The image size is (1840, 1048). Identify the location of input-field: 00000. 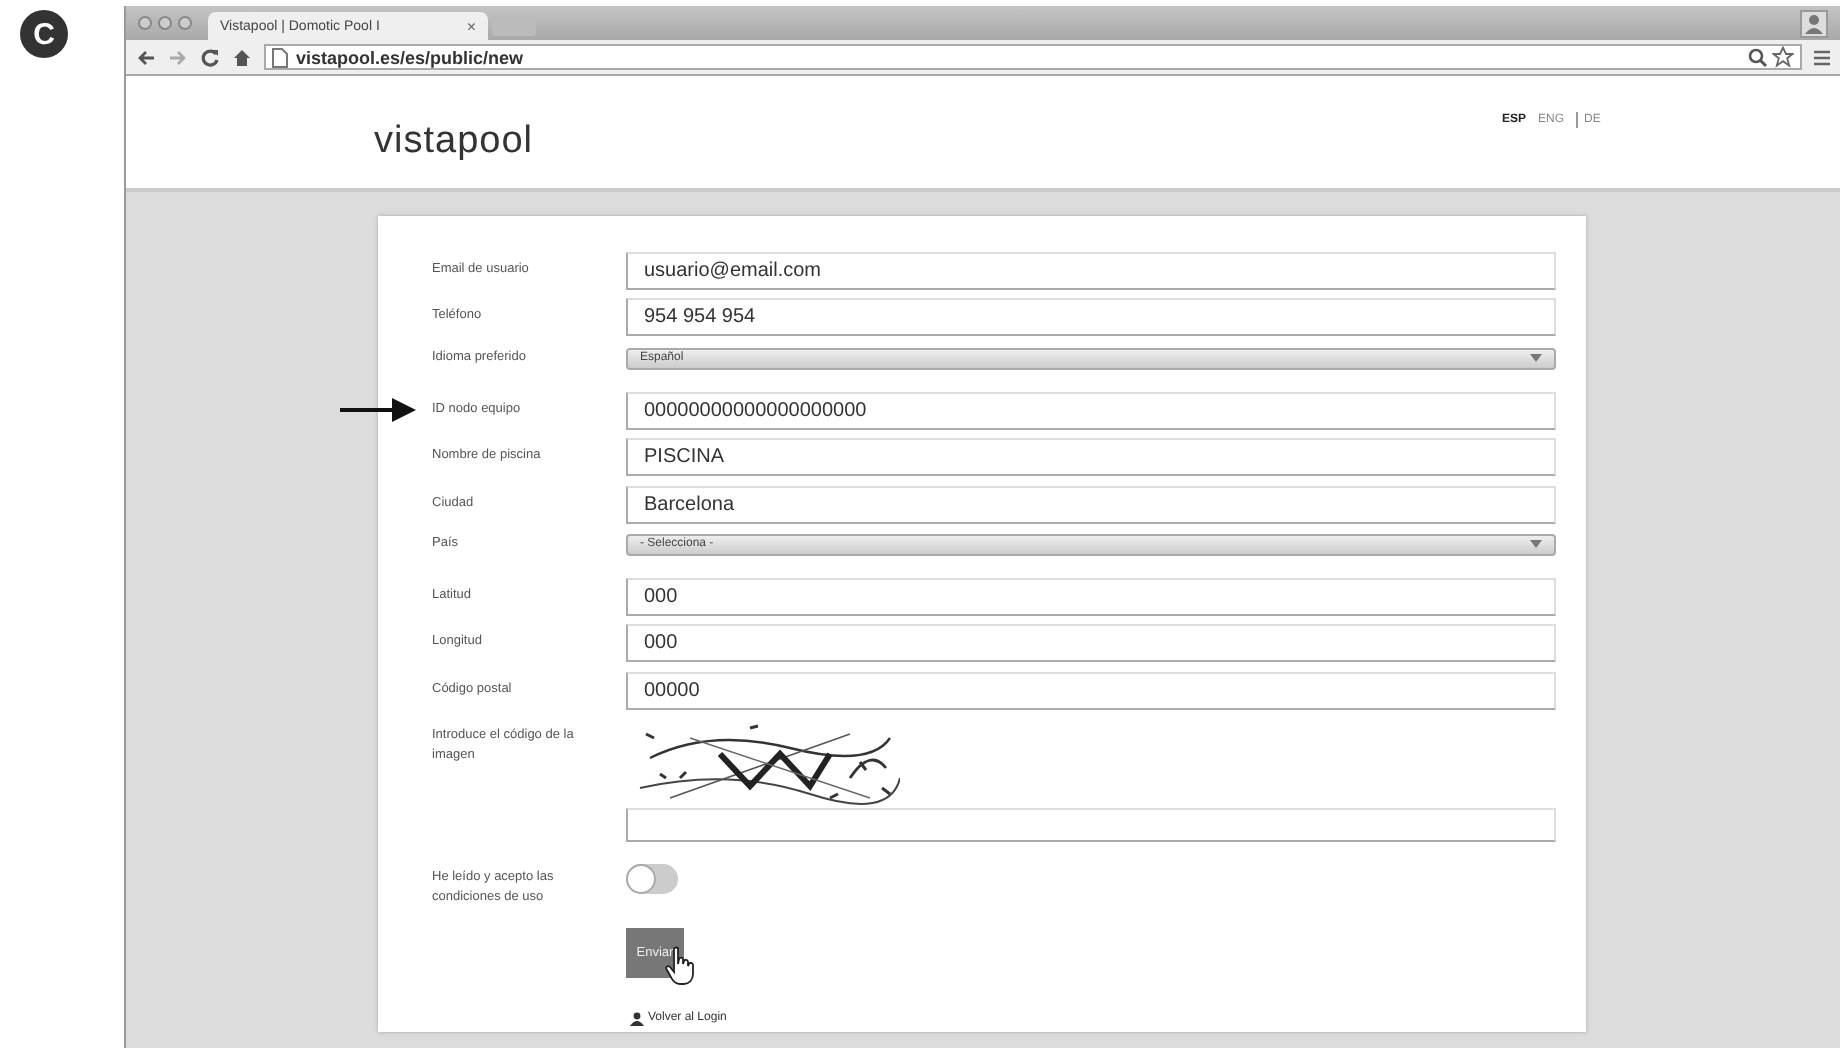
(1091, 690).